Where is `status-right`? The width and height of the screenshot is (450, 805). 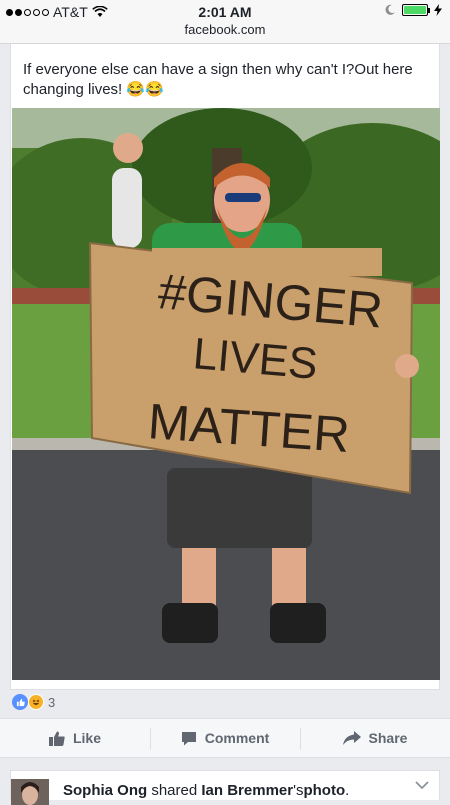
status-right is located at coordinates (413, 10).